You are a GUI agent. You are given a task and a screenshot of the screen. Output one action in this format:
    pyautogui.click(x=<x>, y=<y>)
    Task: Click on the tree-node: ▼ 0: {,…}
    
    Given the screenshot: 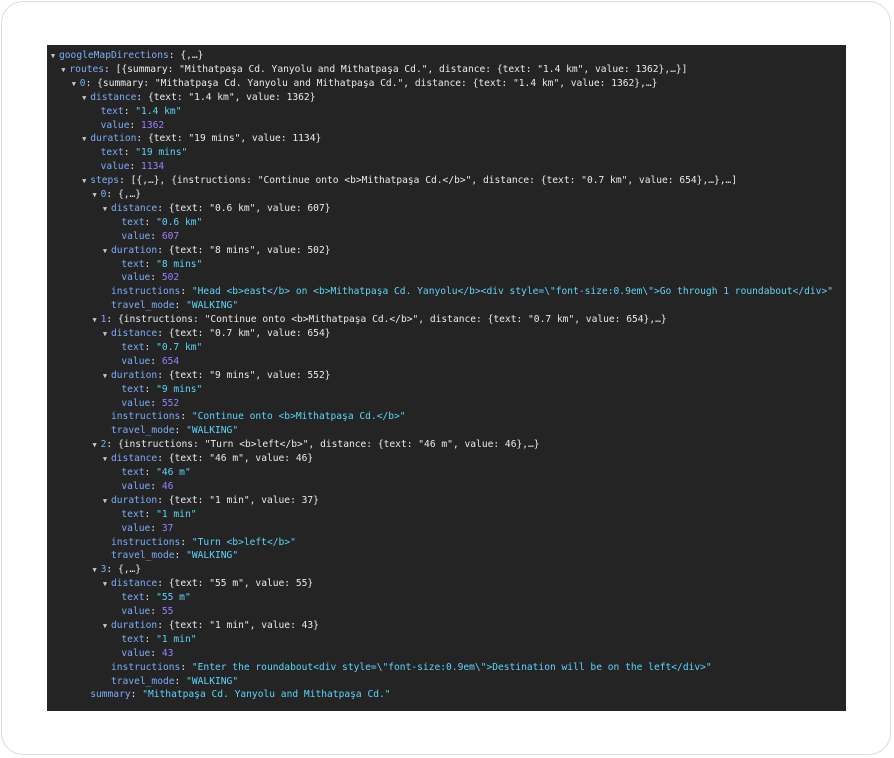 What is the action you would take?
    pyautogui.click(x=117, y=195)
    